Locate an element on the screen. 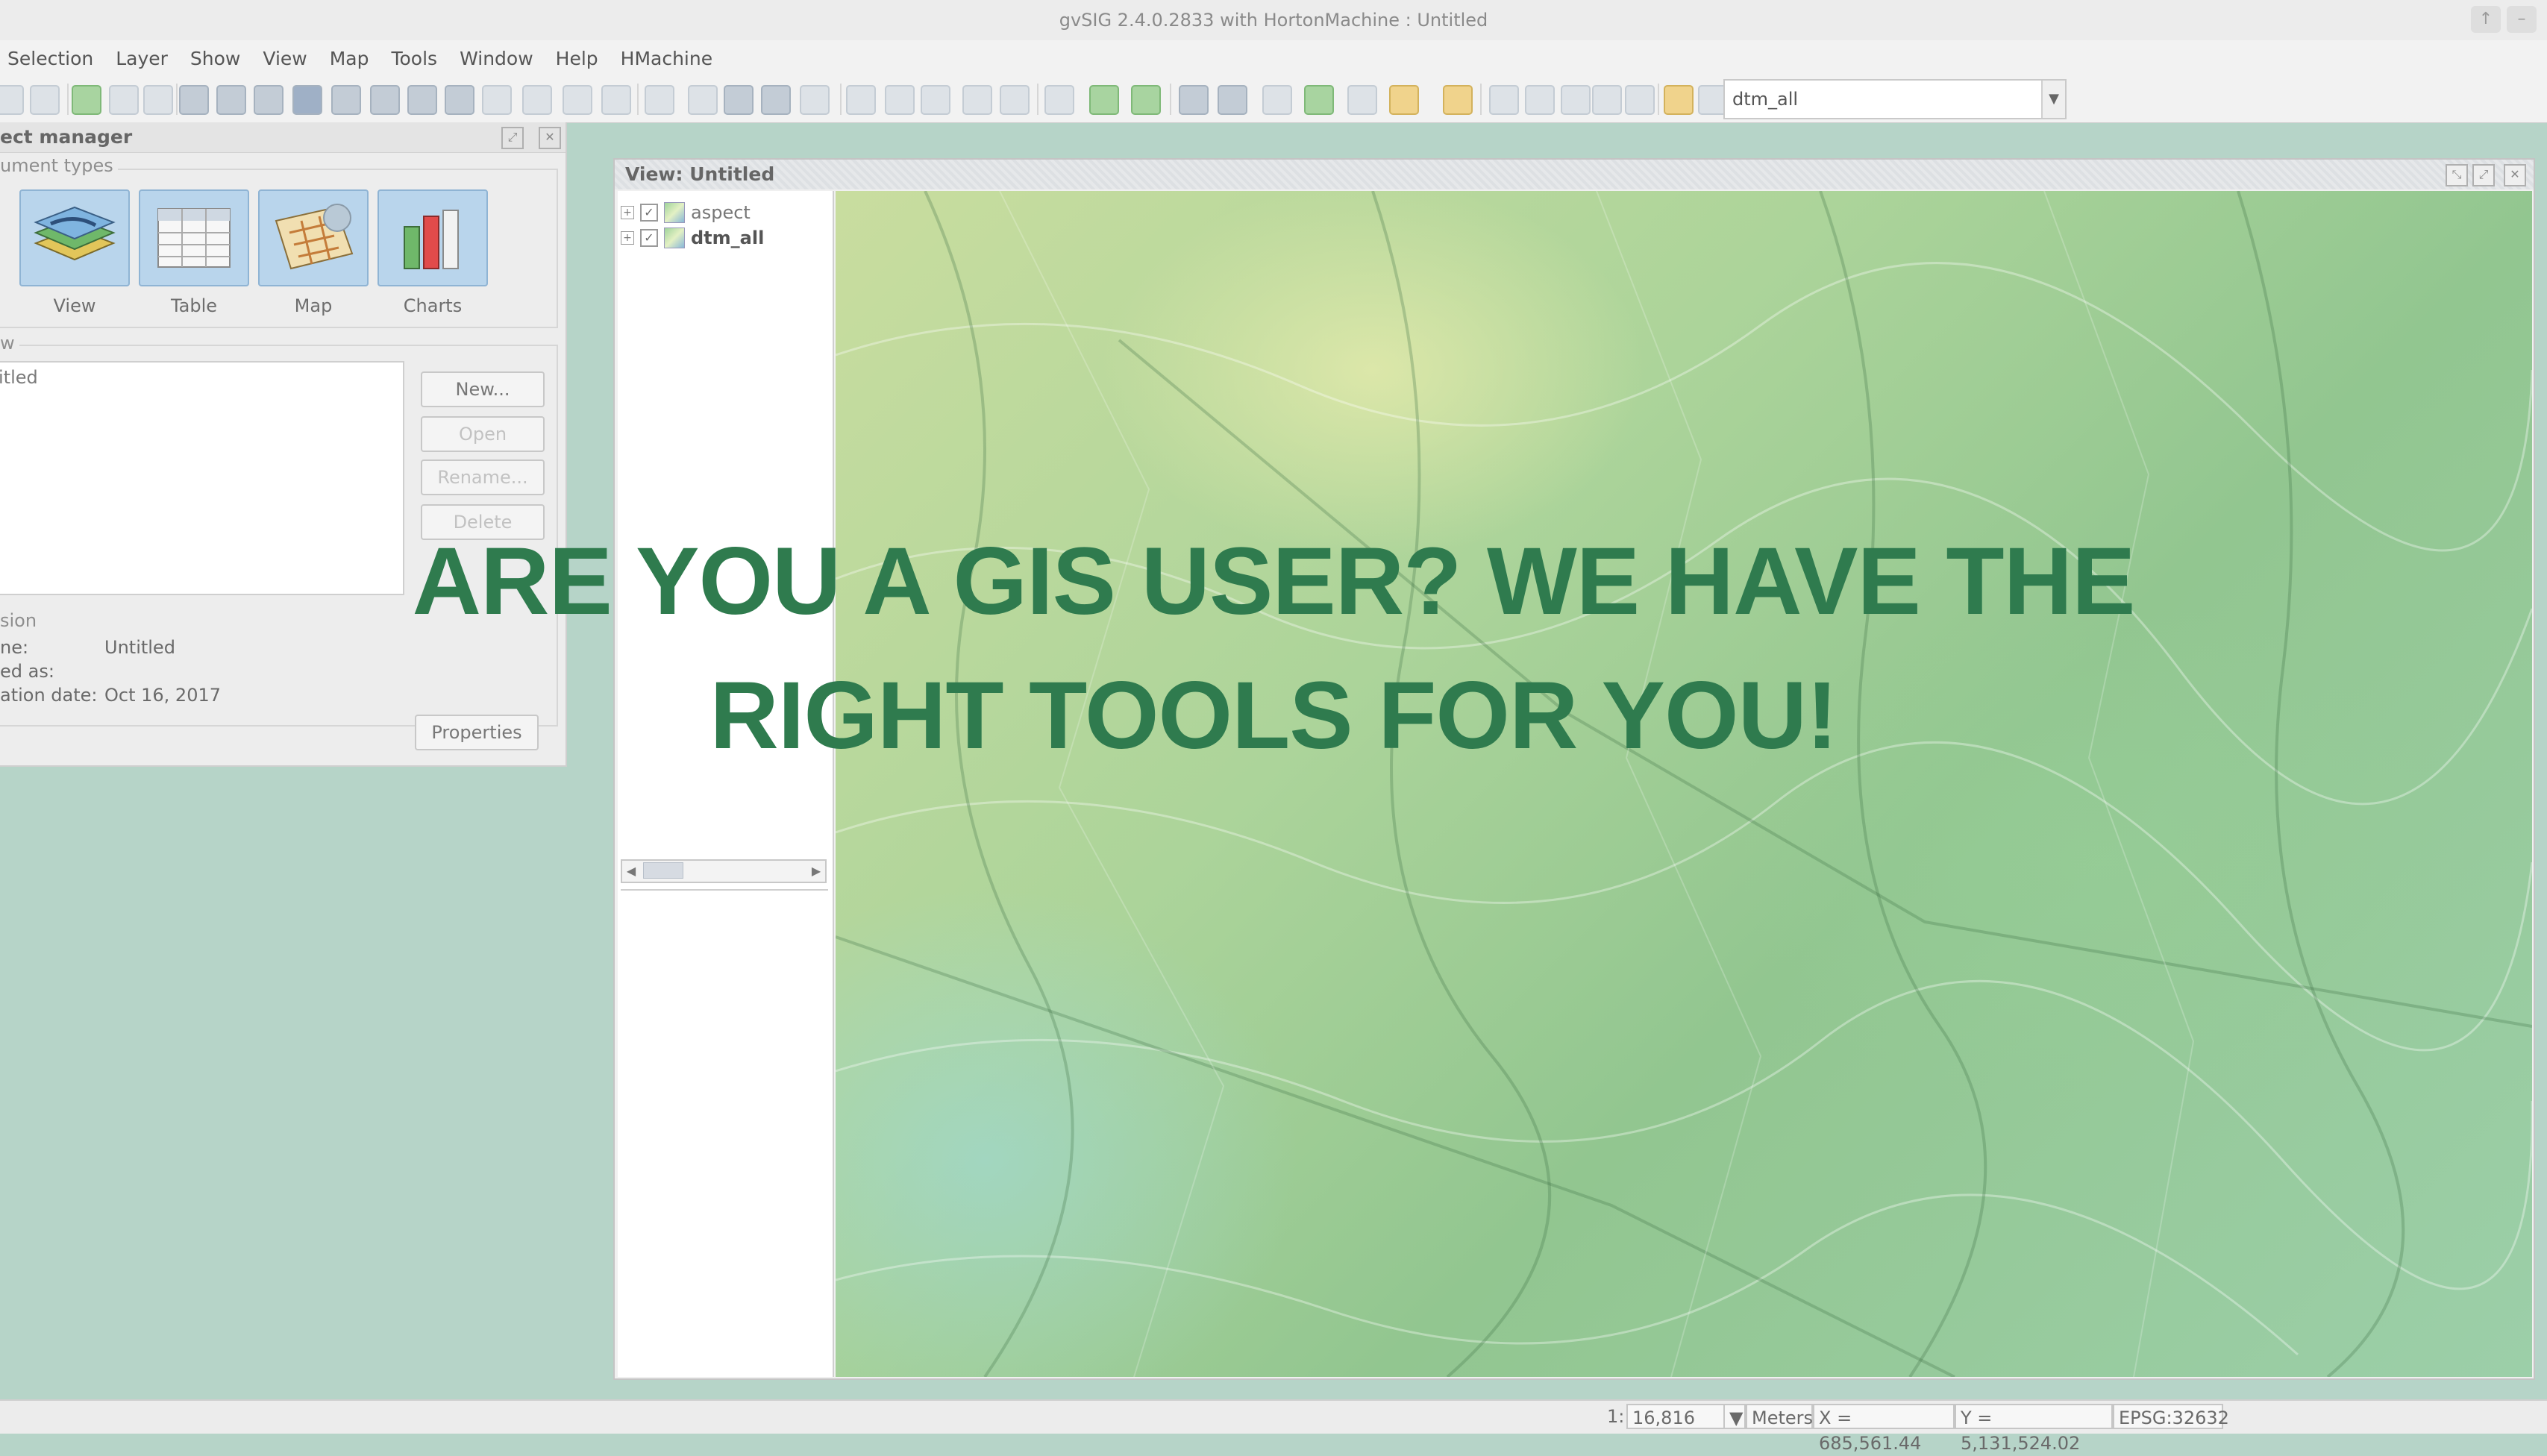 The image size is (2547, 1456). zoom-select-icon is located at coordinates (307, 100).